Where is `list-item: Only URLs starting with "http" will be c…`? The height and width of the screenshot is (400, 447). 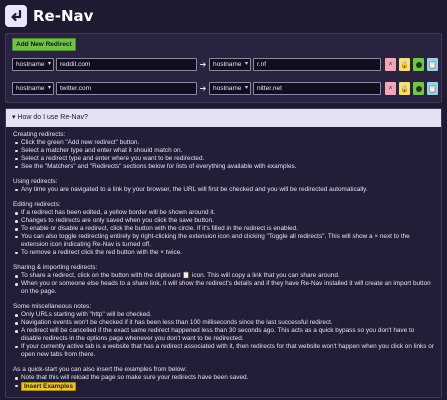
list-item: Only URLs starting with "http" will be c… is located at coordinates (223, 315).